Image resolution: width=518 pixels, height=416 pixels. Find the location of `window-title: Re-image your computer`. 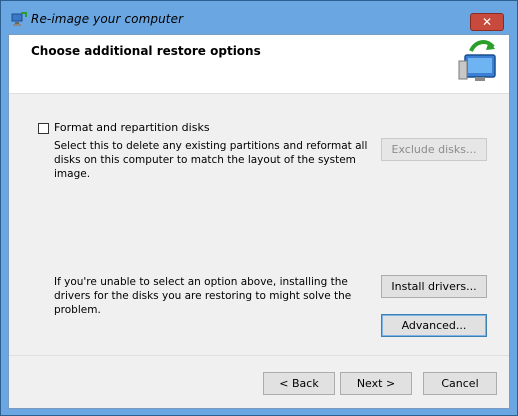

window-title: Re-image your computer is located at coordinates (107, 19).